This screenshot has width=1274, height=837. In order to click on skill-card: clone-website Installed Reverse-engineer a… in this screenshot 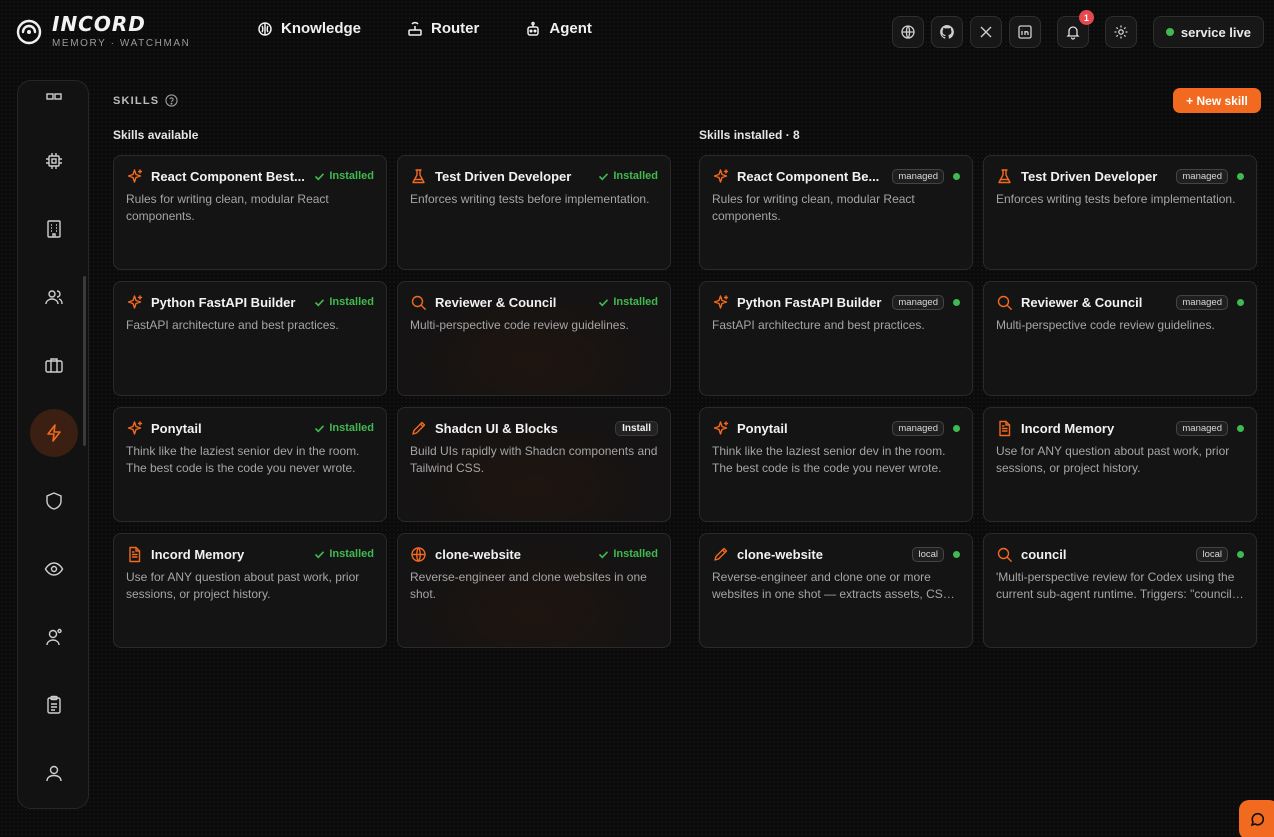, I will do `click(534, 590)`.